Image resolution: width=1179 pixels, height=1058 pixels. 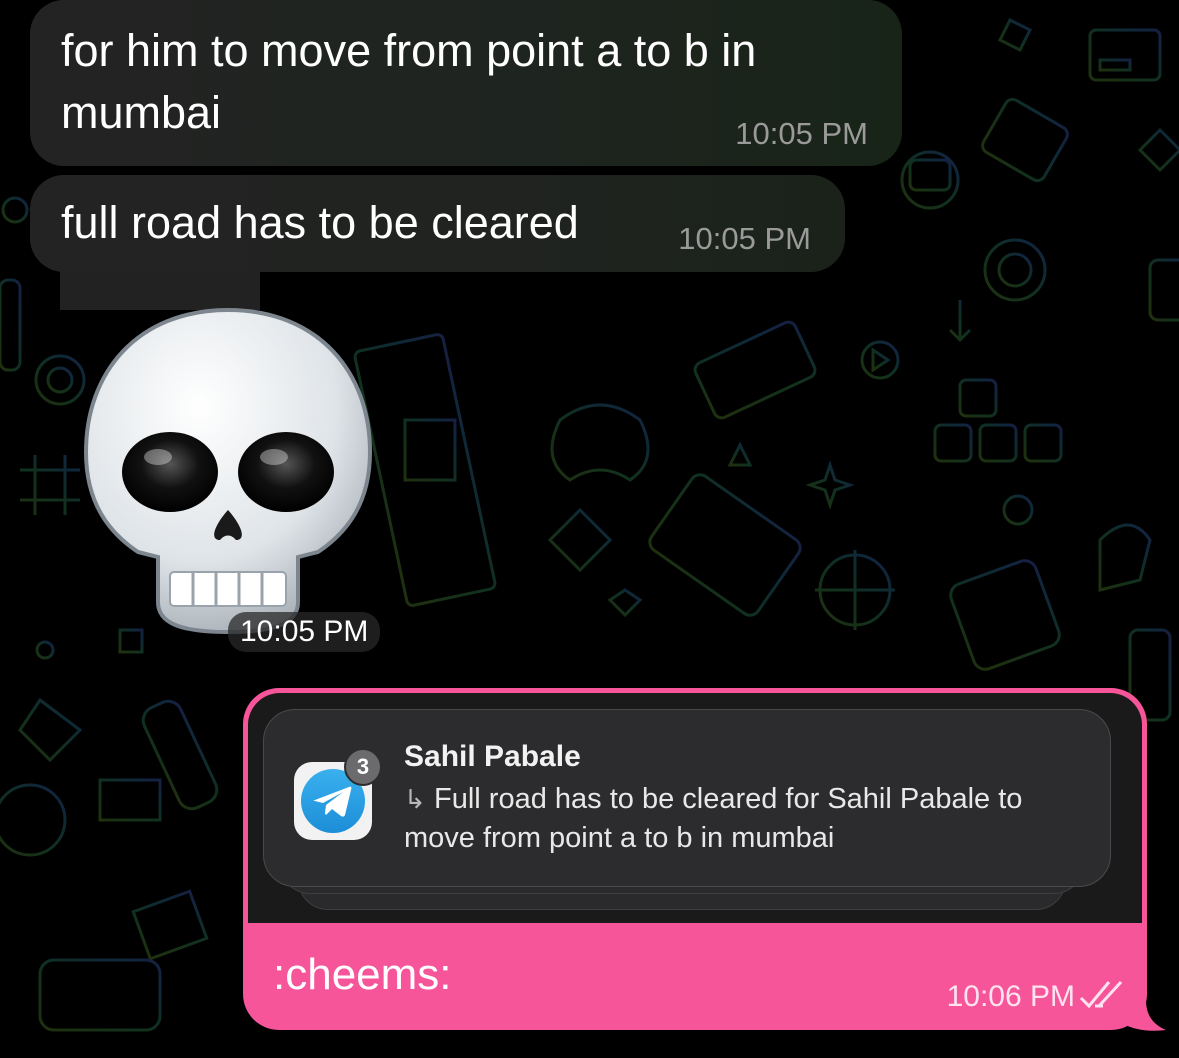 What do you see at coordinates (1010, 996) in the screenshot?
I see `message-timestamp: 10:06 PM` at bounding box center [1010, 996].